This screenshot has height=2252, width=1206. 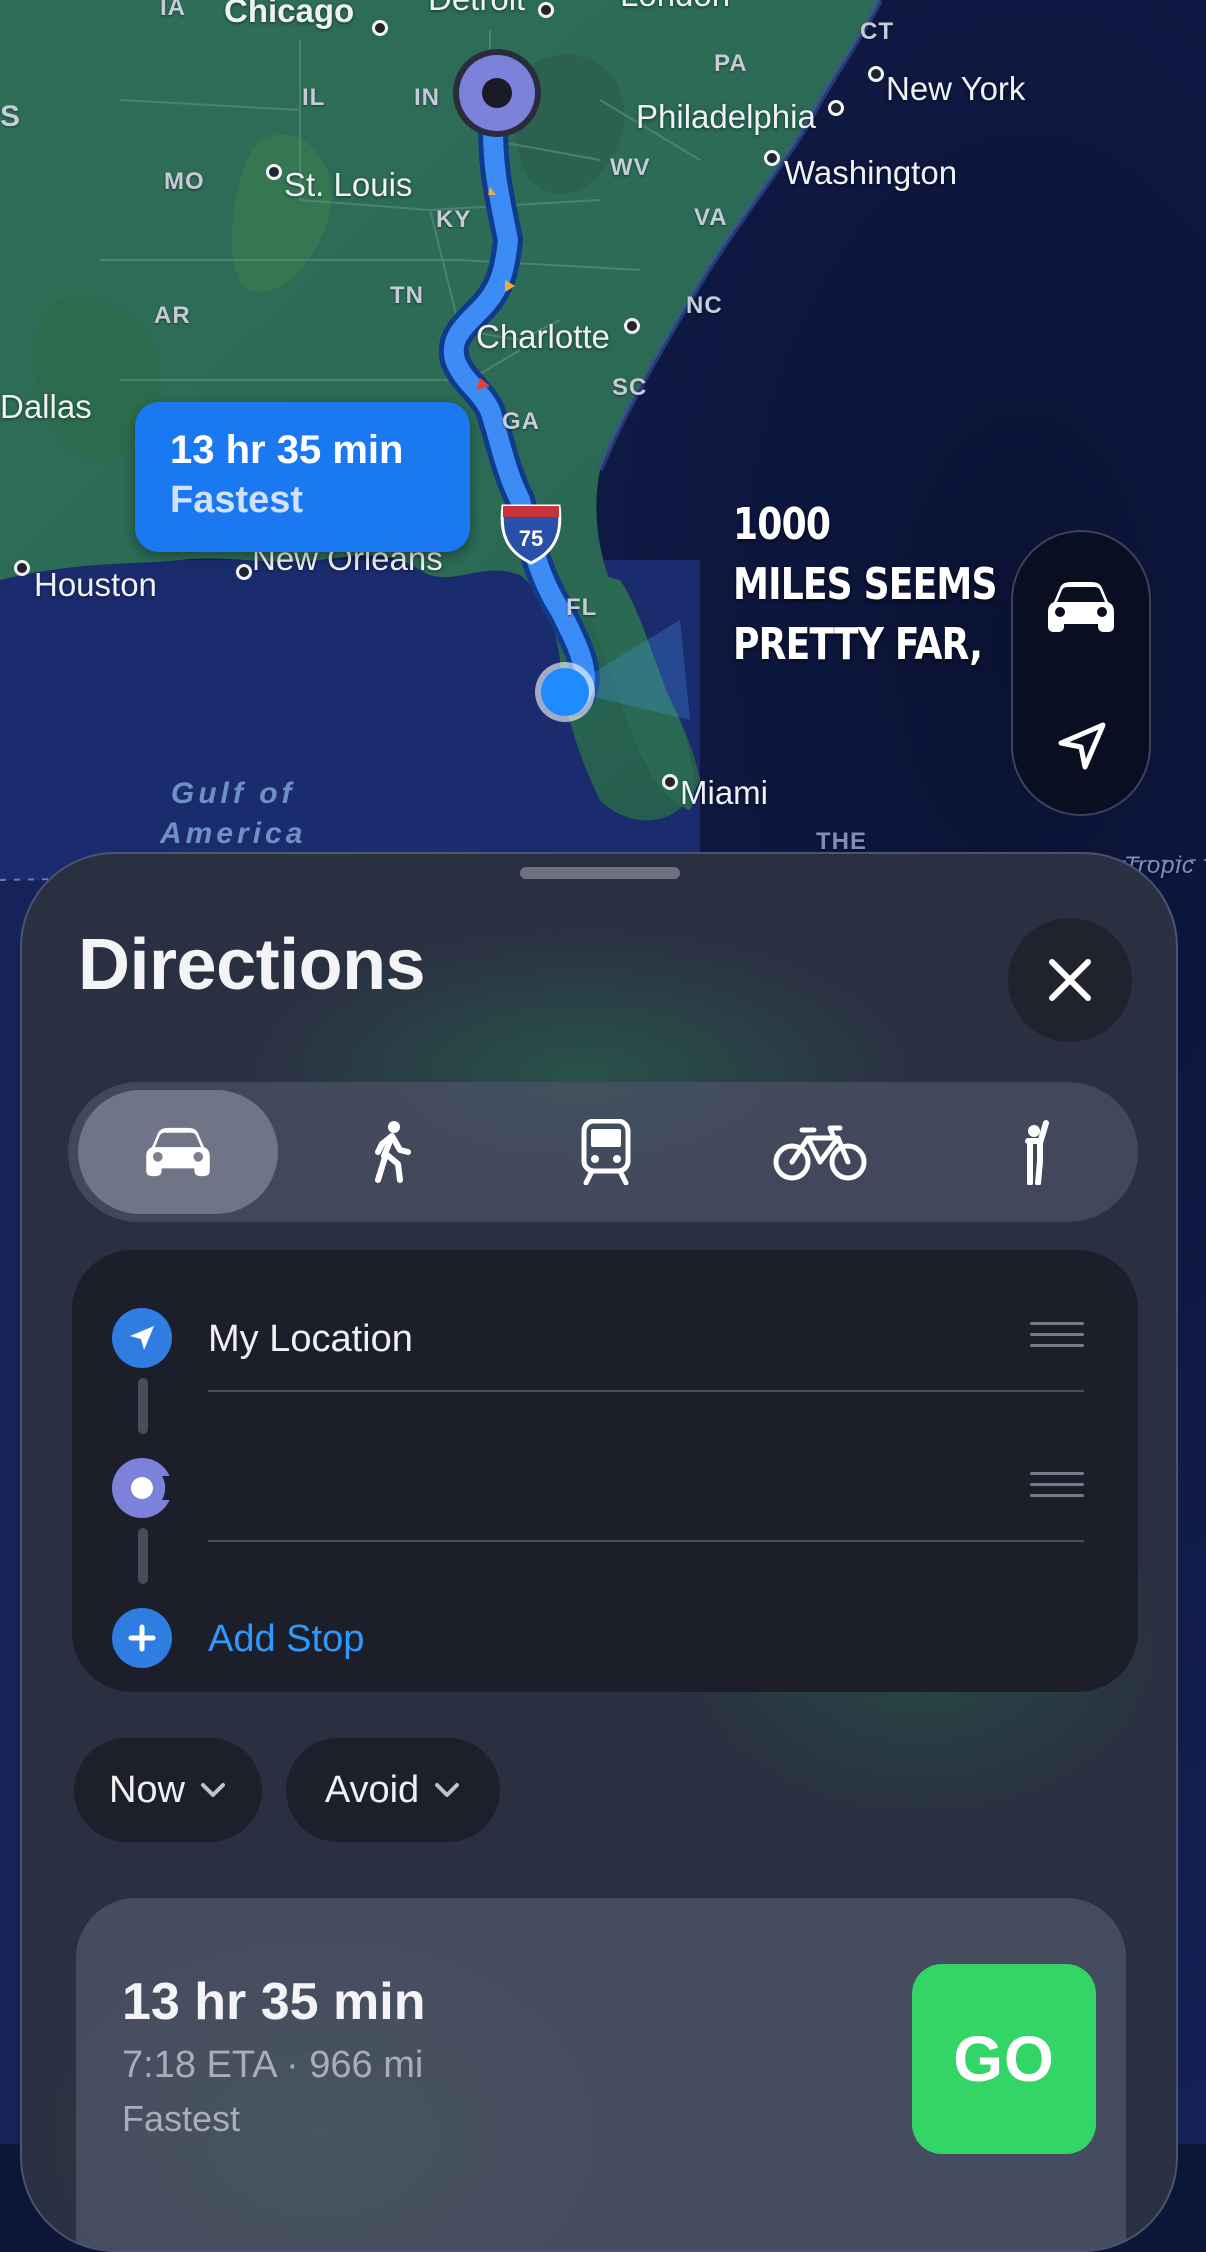 What do you see at coordinates (310, 1339) in the screenshot?
I see `origin-label: My Location` at bounding box center [310, 1339].